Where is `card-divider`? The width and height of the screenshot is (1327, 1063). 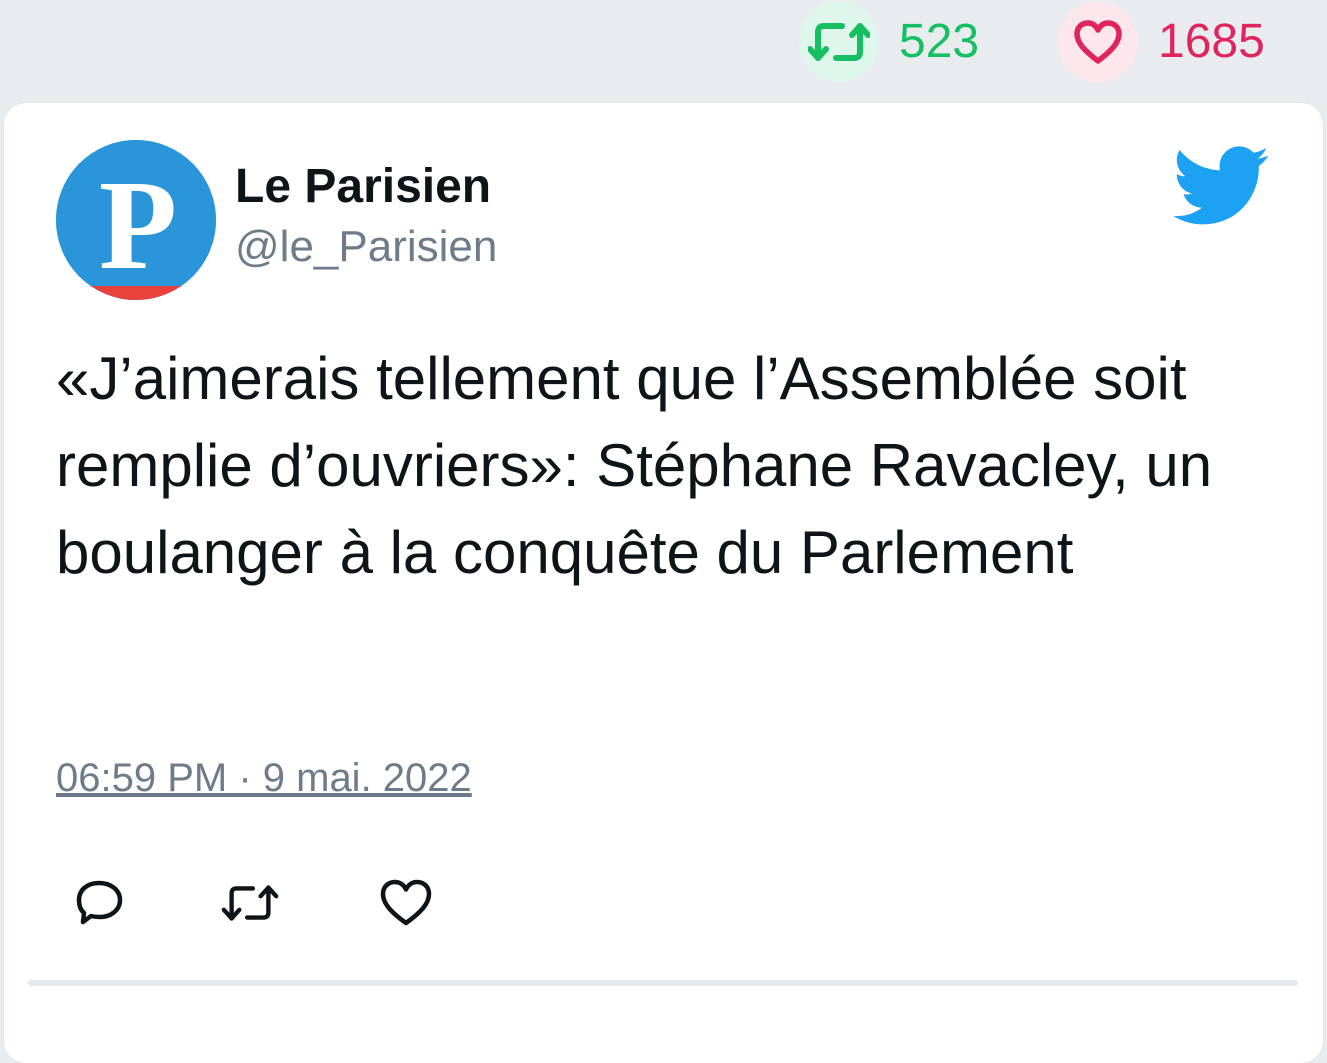
card-divider is located at coordinates (663, 983).